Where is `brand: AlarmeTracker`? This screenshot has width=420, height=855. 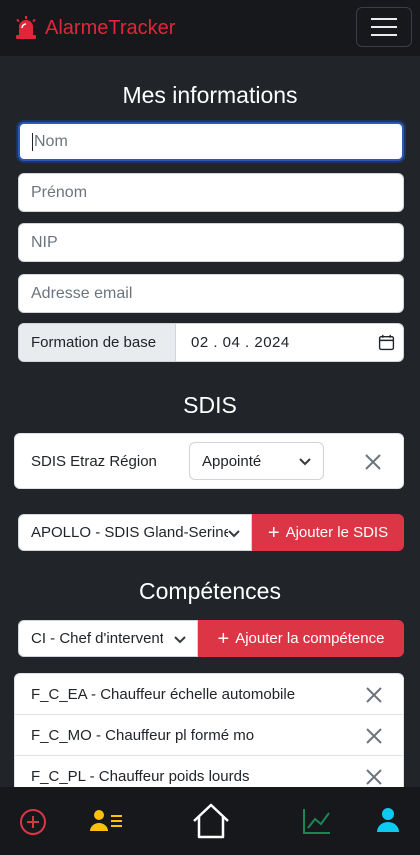
brand: AlarmeTracker is located at coordinates (94, 28).